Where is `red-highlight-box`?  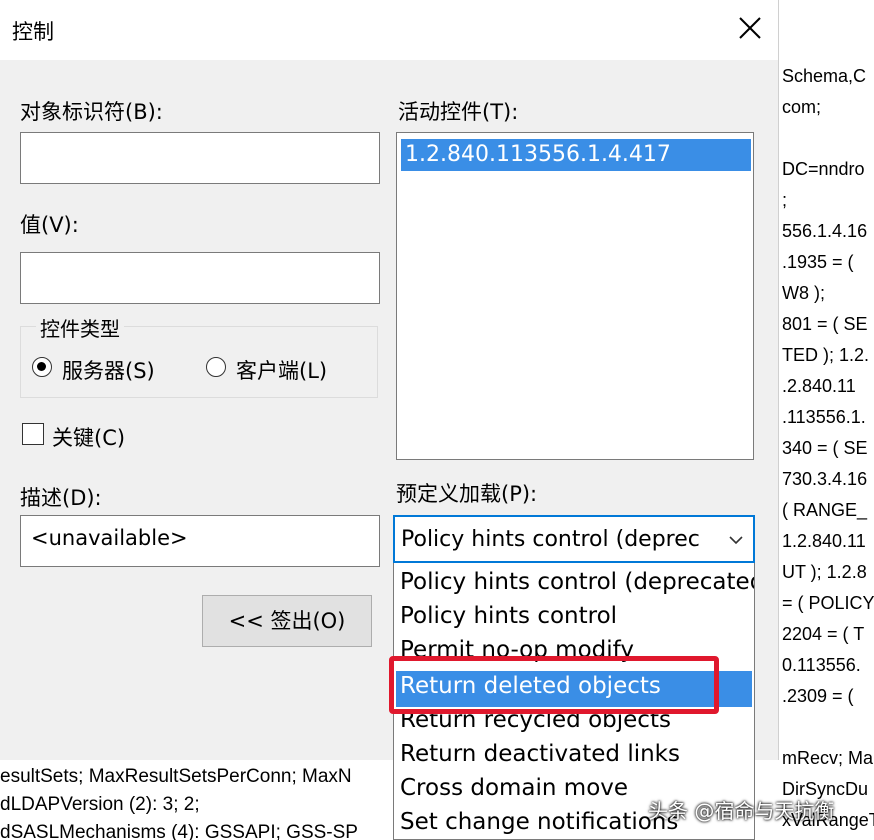
red-highlight-box is located at coordinates (554, 685).